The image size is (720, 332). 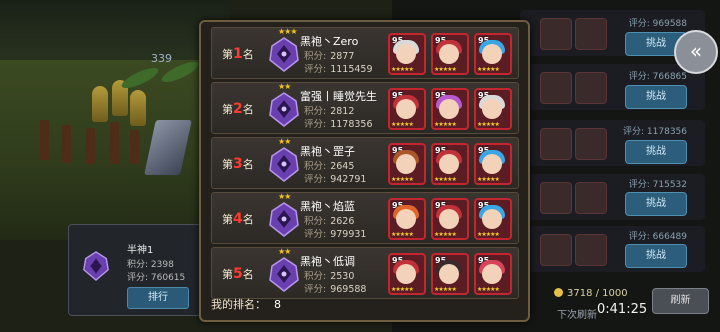 What do you see at coordinates (612, 143) in the screenshot?
I see `challenge-row: 评分: 1178356 挑战` at bounding box center [612, 143].